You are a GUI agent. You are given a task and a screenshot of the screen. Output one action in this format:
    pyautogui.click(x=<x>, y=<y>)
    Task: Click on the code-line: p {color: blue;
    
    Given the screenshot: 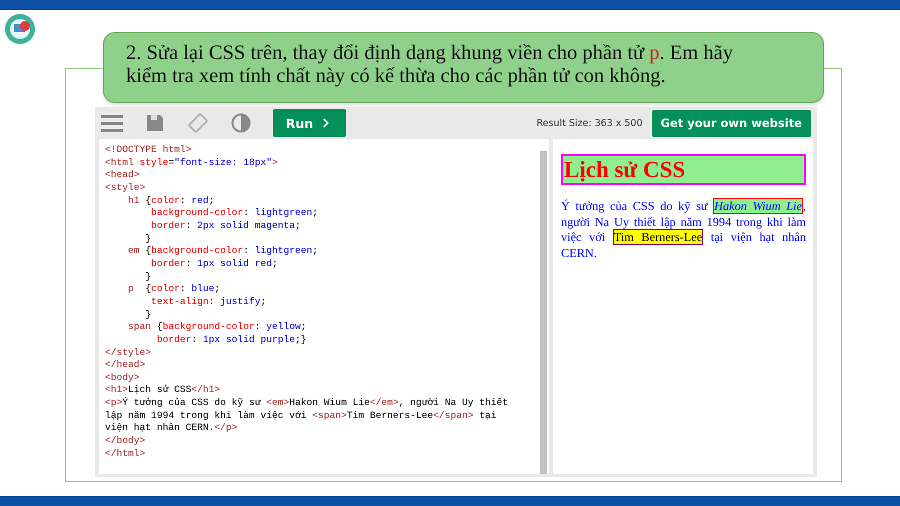 What is the action you would take?
    pyautogui.click(x=174, y=289)
    